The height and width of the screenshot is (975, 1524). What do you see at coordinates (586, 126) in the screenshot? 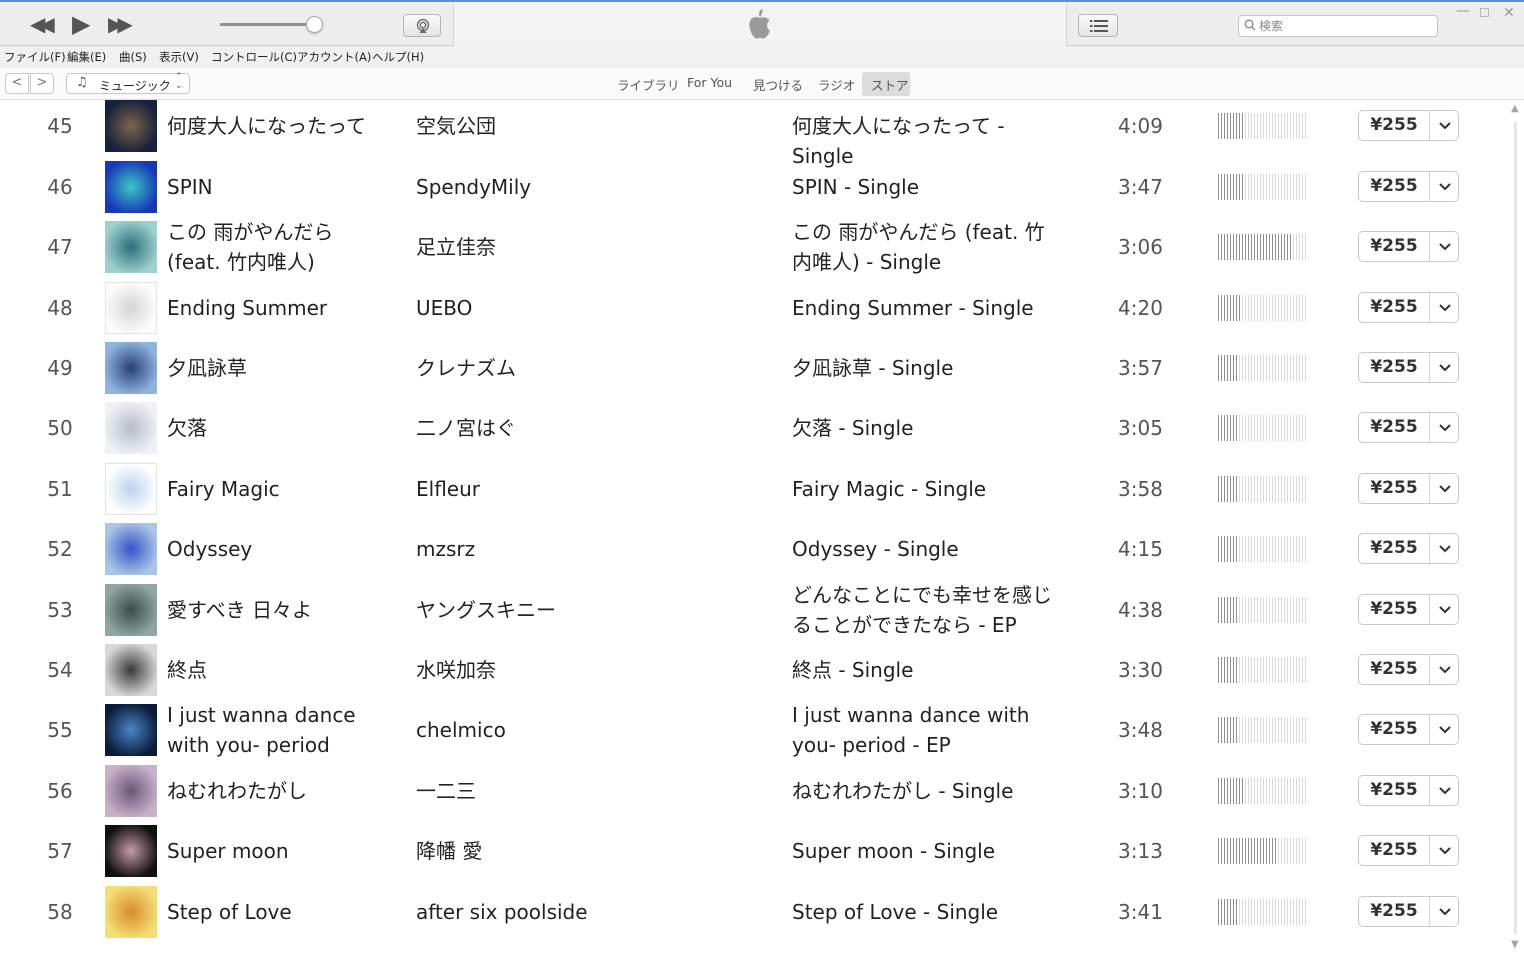
I see `track-artist: 空気公団` at bounding box center [586, 126].